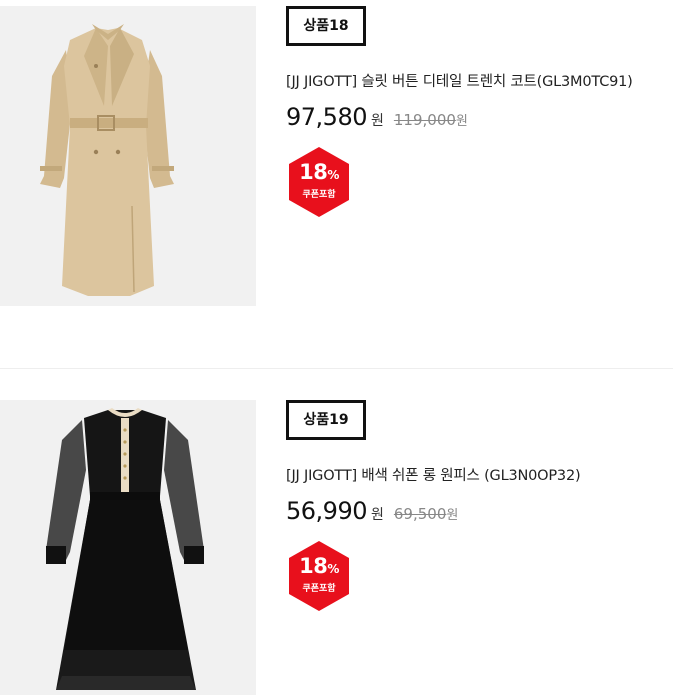 The image size is (673, 695). I want to click on original-price: 119,000, so click(424, 120).